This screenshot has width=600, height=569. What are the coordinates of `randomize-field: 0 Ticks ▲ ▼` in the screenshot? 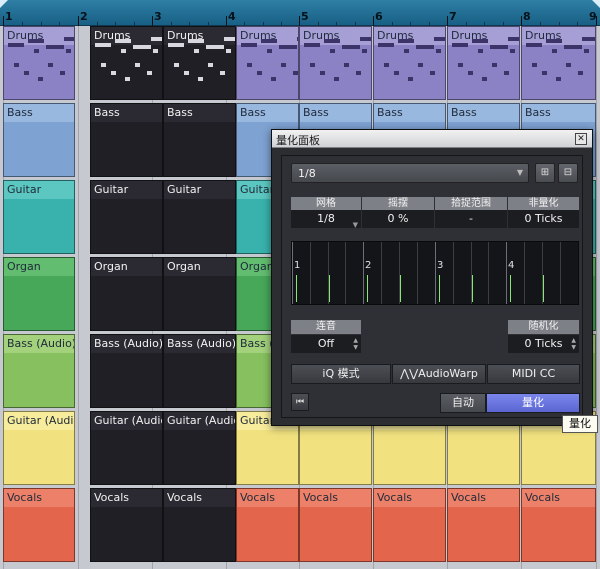 It's located at (543, 344).